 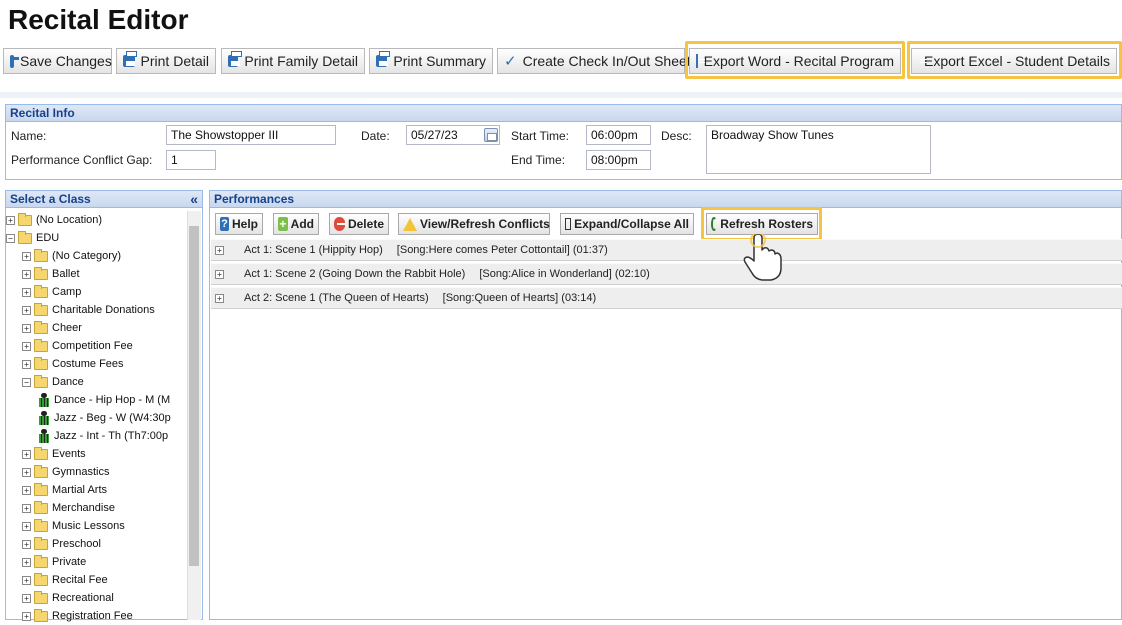 I want to click on save-icon, so click(x=12, y=61).